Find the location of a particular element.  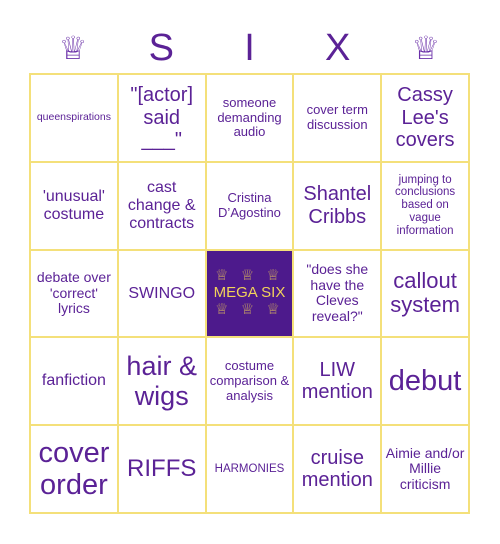

bingo-cell: hair & wigs is located at coordinates (161, 381).